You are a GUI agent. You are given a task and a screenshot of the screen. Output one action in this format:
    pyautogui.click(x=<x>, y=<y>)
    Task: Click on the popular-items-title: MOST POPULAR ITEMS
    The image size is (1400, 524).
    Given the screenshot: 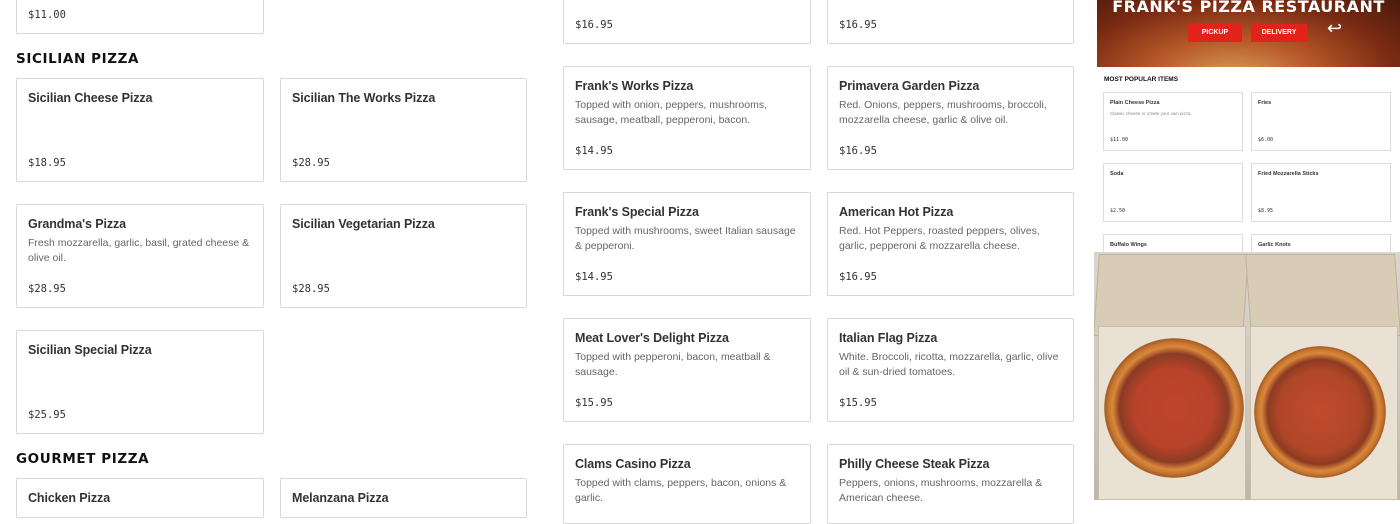 What is the action you would take?
    pyautogui.click(x=1141, y=79)
    